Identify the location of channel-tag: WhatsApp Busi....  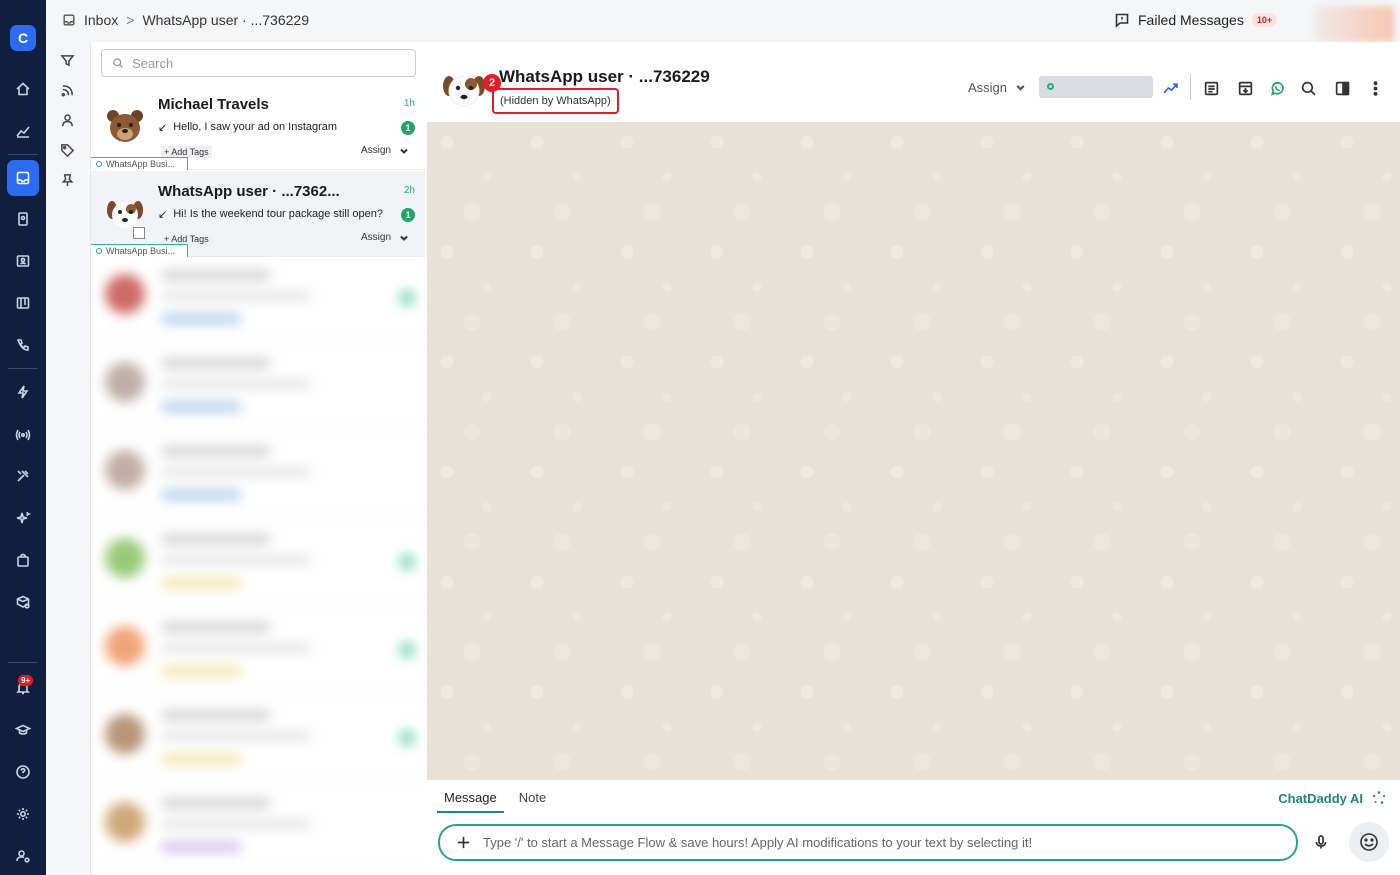
(139, 163).